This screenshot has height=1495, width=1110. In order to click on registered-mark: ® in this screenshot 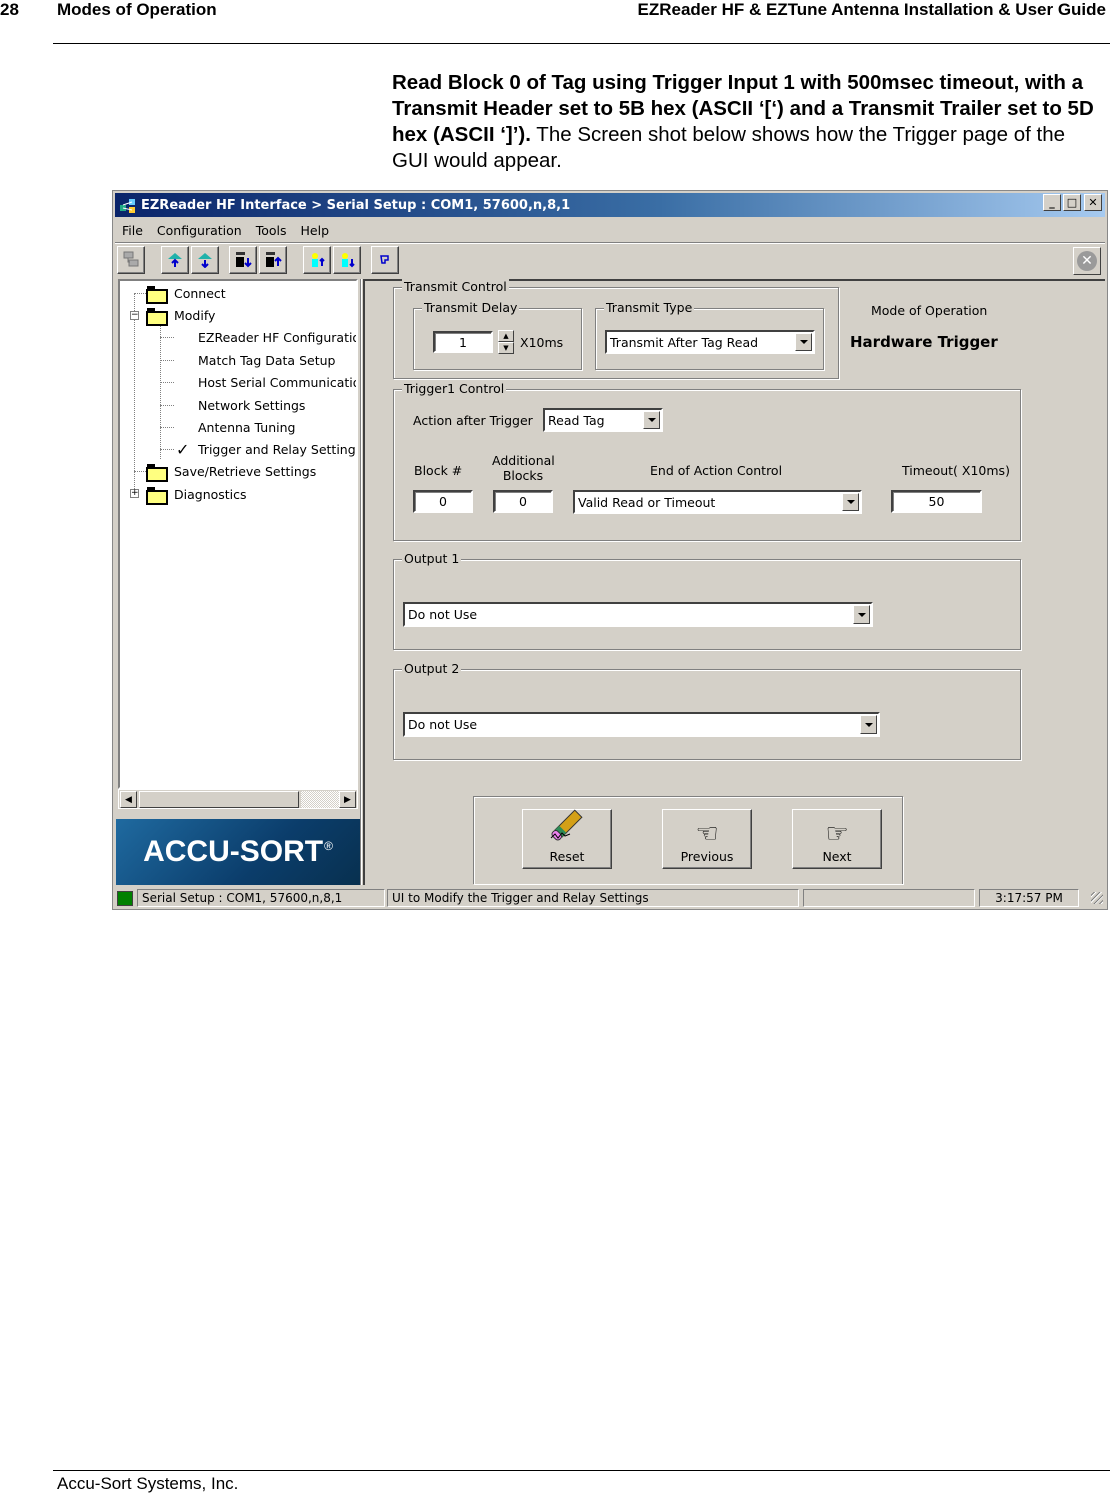, I will do `click(328, 846)`.